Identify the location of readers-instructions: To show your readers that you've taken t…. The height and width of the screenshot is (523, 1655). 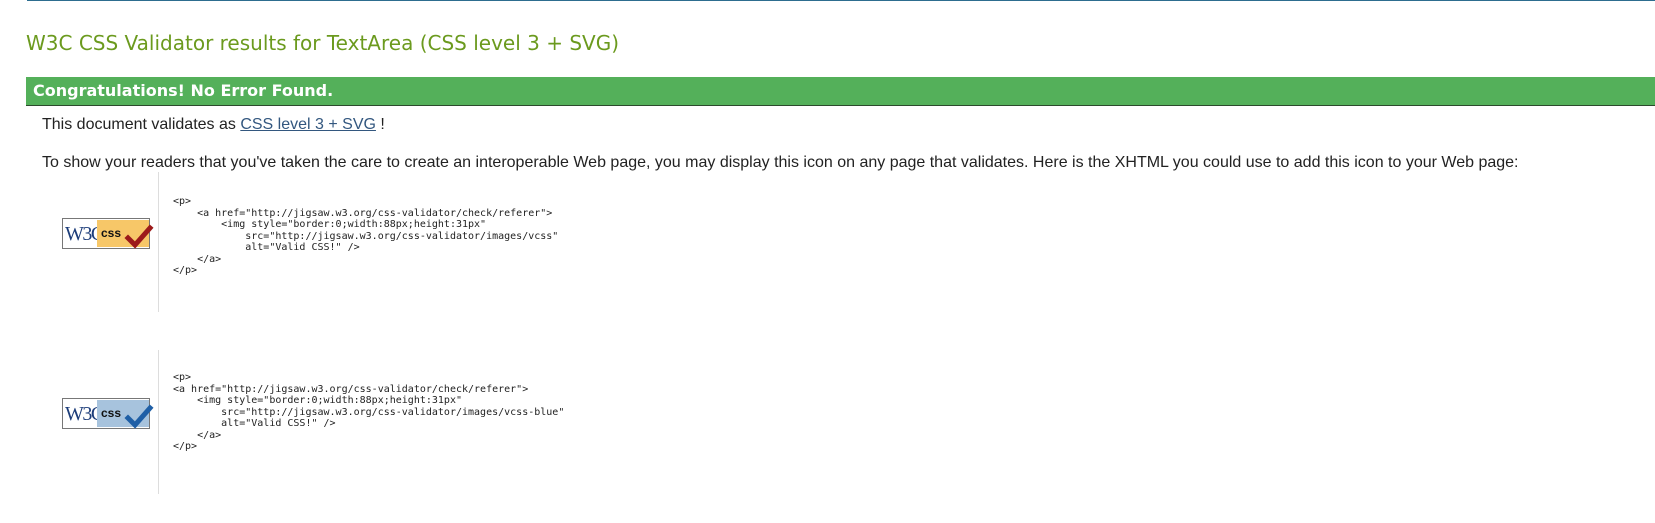
(780, 162).